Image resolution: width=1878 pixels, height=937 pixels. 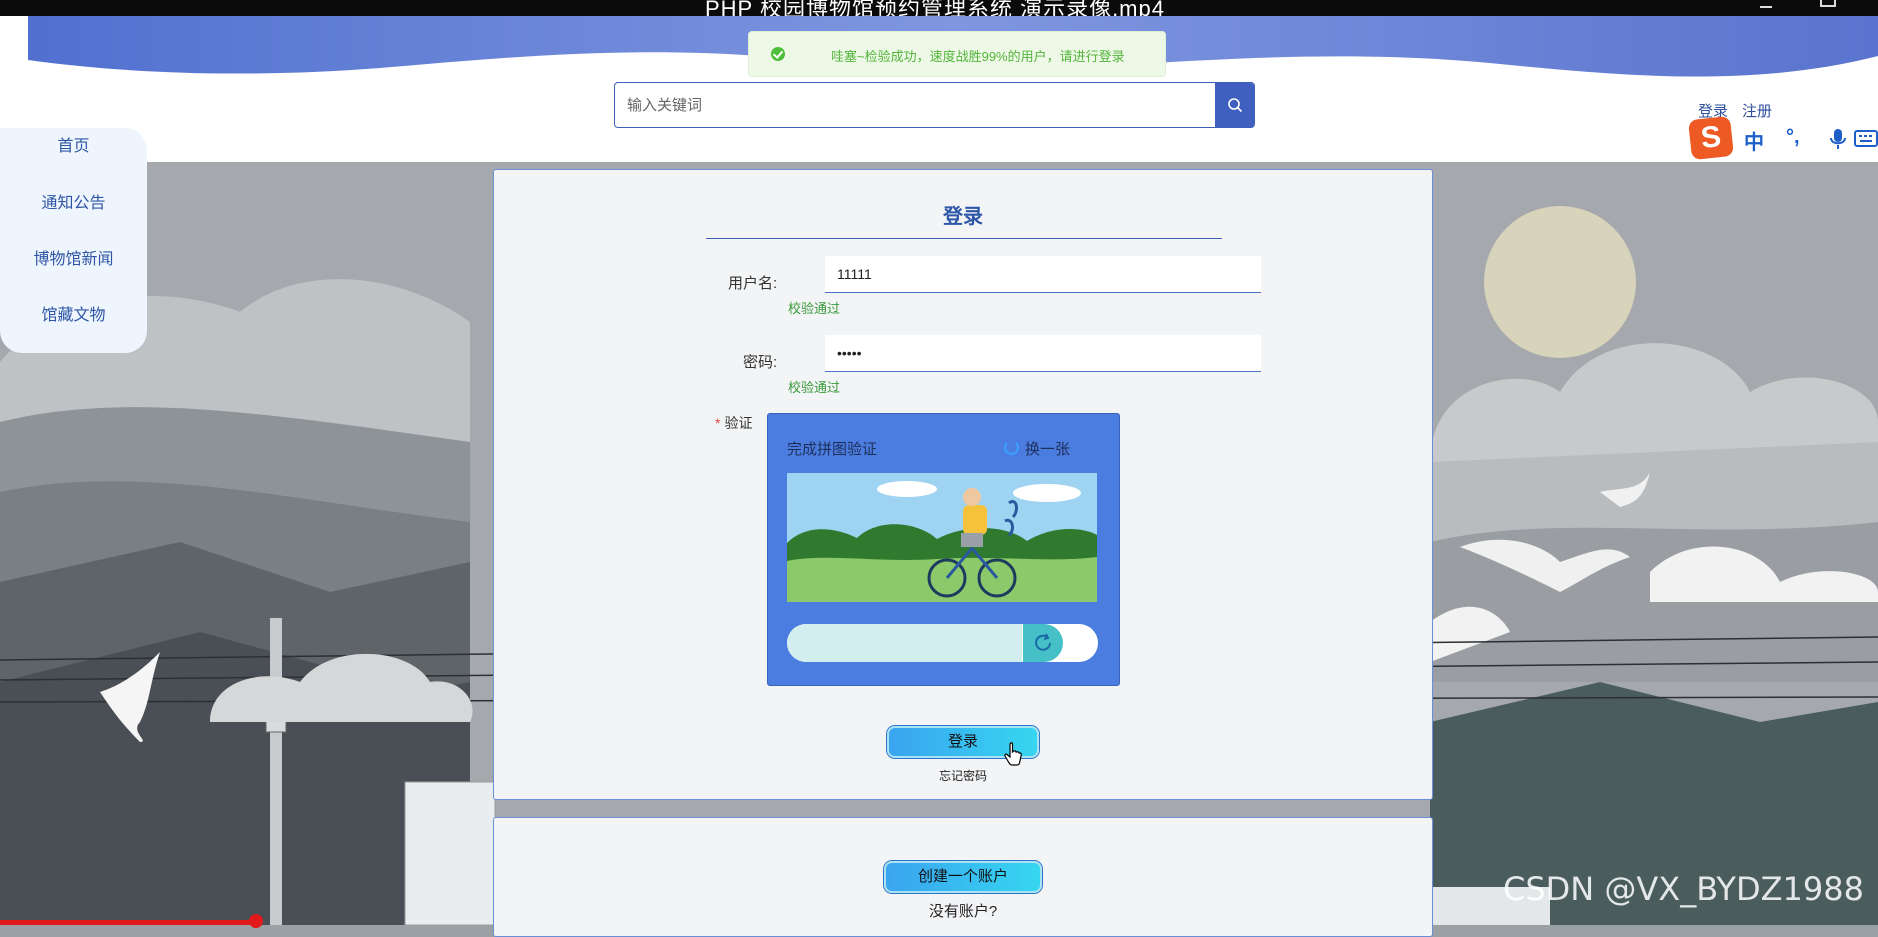 I want to click on minimize-icon, so click(x=1766, y=4).